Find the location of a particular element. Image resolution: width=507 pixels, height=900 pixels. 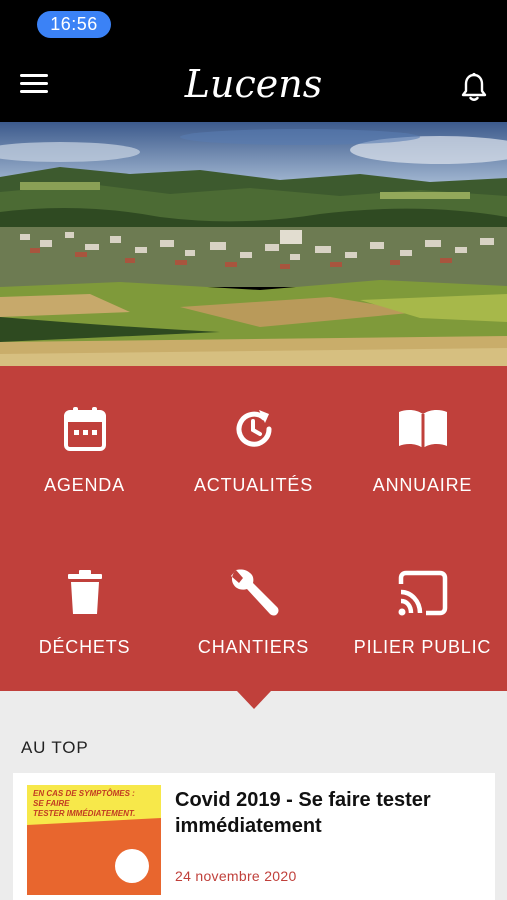

section-title: AU TOP is located at coordinates (55, 747).